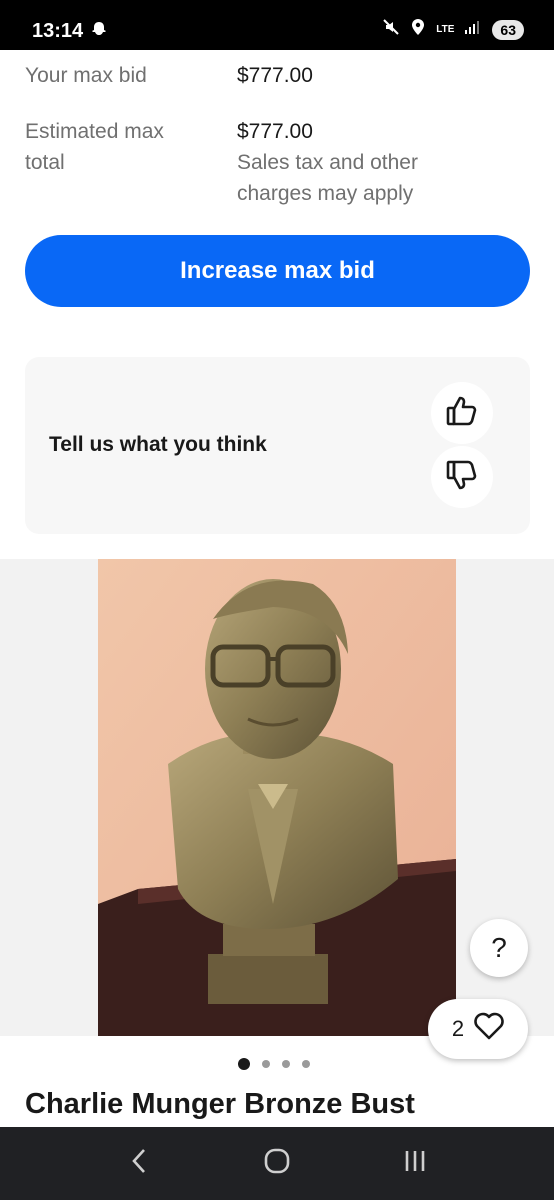  Describe the element at coordinates (277, 271) in the screenshot. I see `increase-max-bid-button: Increase max bid` at that location.